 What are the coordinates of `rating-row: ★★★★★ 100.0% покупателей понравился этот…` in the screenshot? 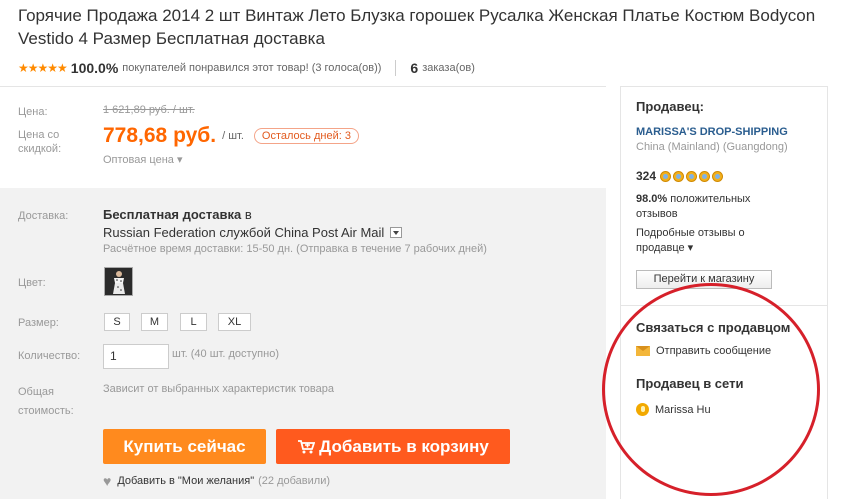 It's located at (246, 68).